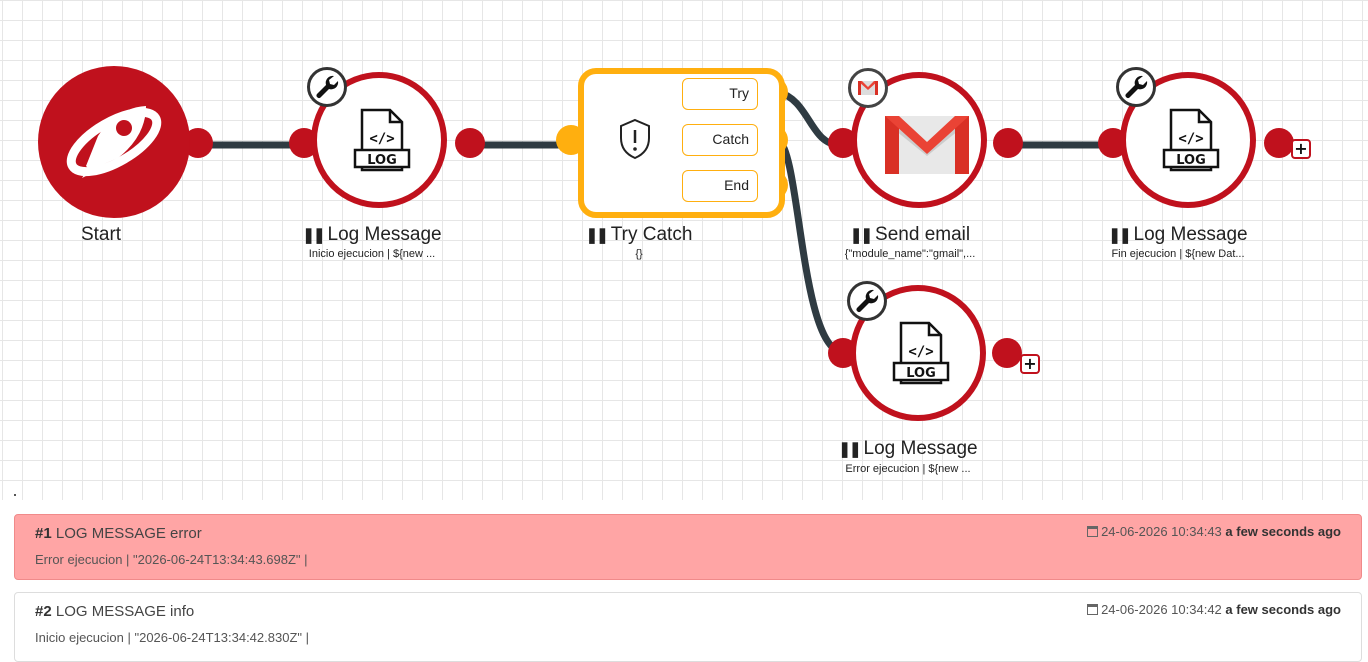 This screenshot has width=1368, height=662. Describe the element at coordinates (1178, 234) in the screenshot. I see `log-message-title-2: ❚❚ Log Message` at that location.